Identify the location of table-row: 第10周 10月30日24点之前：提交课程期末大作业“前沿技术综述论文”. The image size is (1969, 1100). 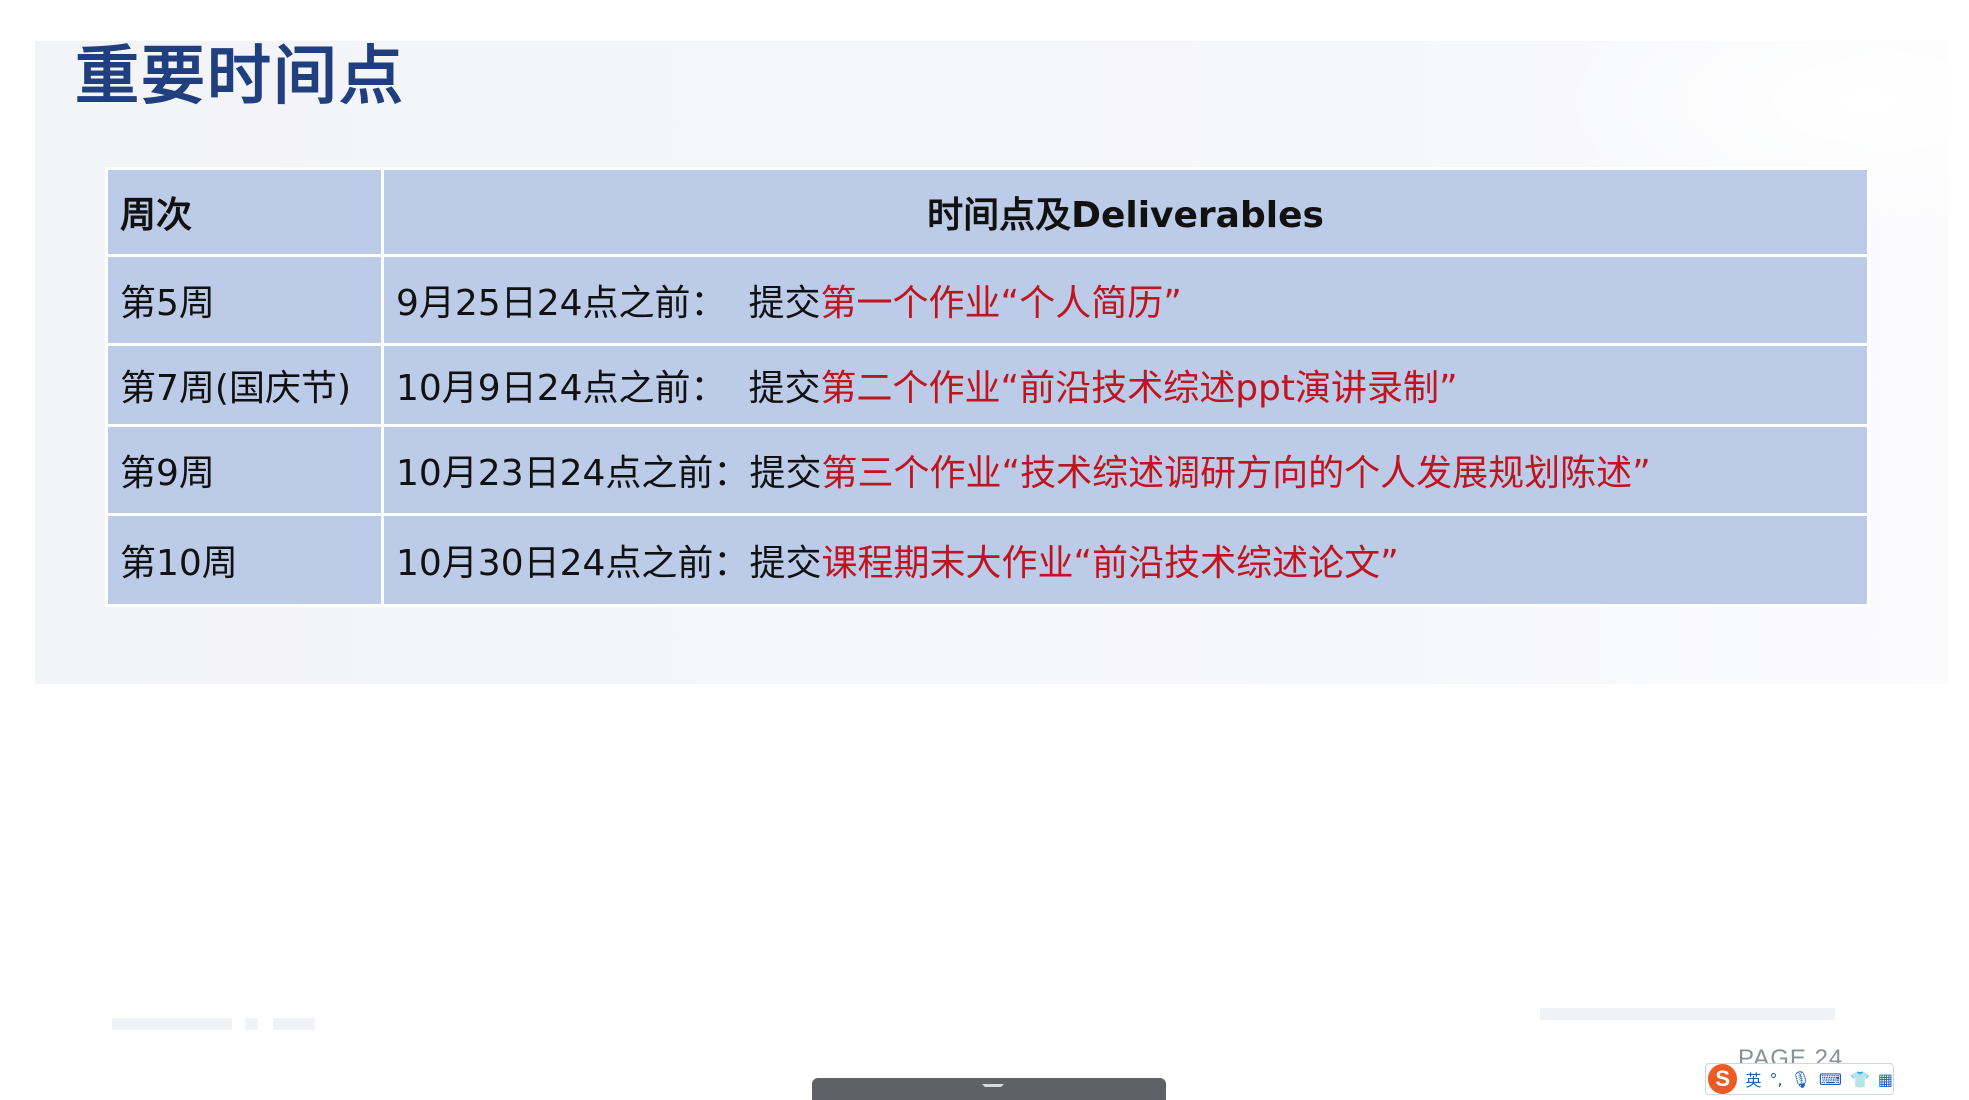
(987, 560).